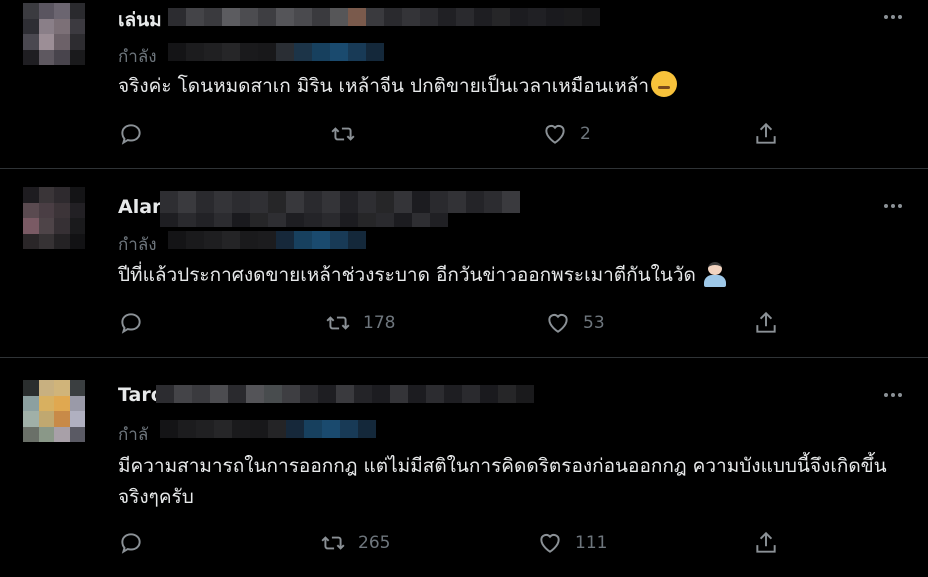 Image resolution: width=928 pixels, height=577 pixels. What do you see at coordinates (575, 323) in the screenshot?
I see `like-button: 53` at bounding box center [575, 323].